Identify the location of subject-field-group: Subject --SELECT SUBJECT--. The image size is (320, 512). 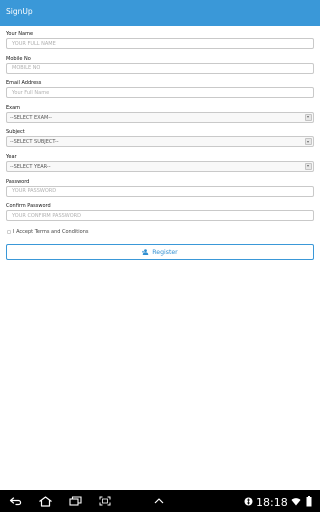
(160, 141).